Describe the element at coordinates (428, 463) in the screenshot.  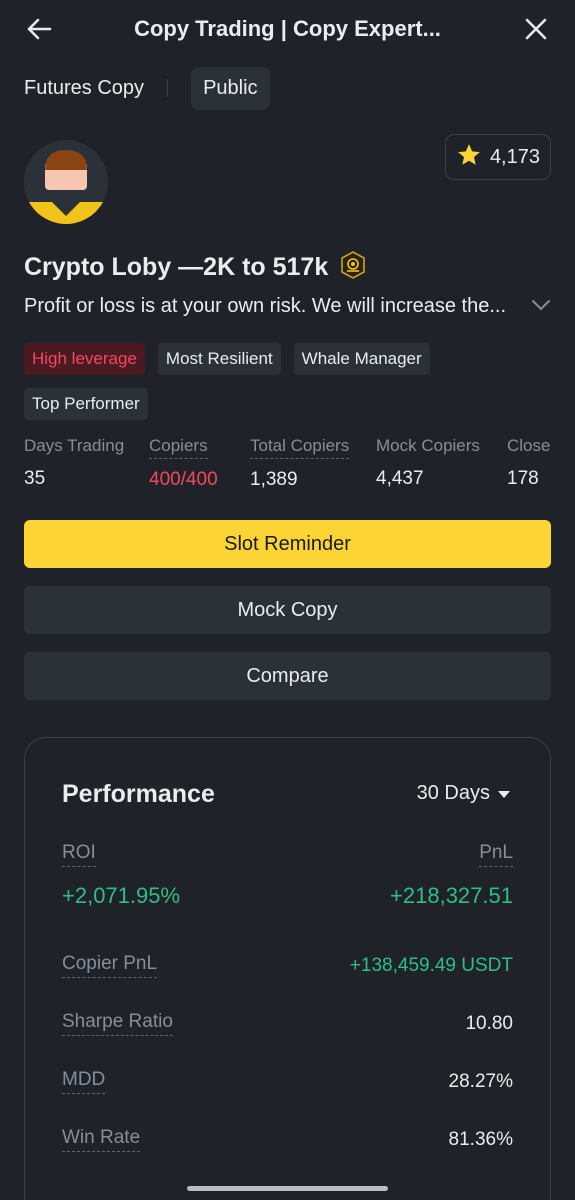
I see `stat-mock-copiers: Mock Copiers 4,437` at that location.